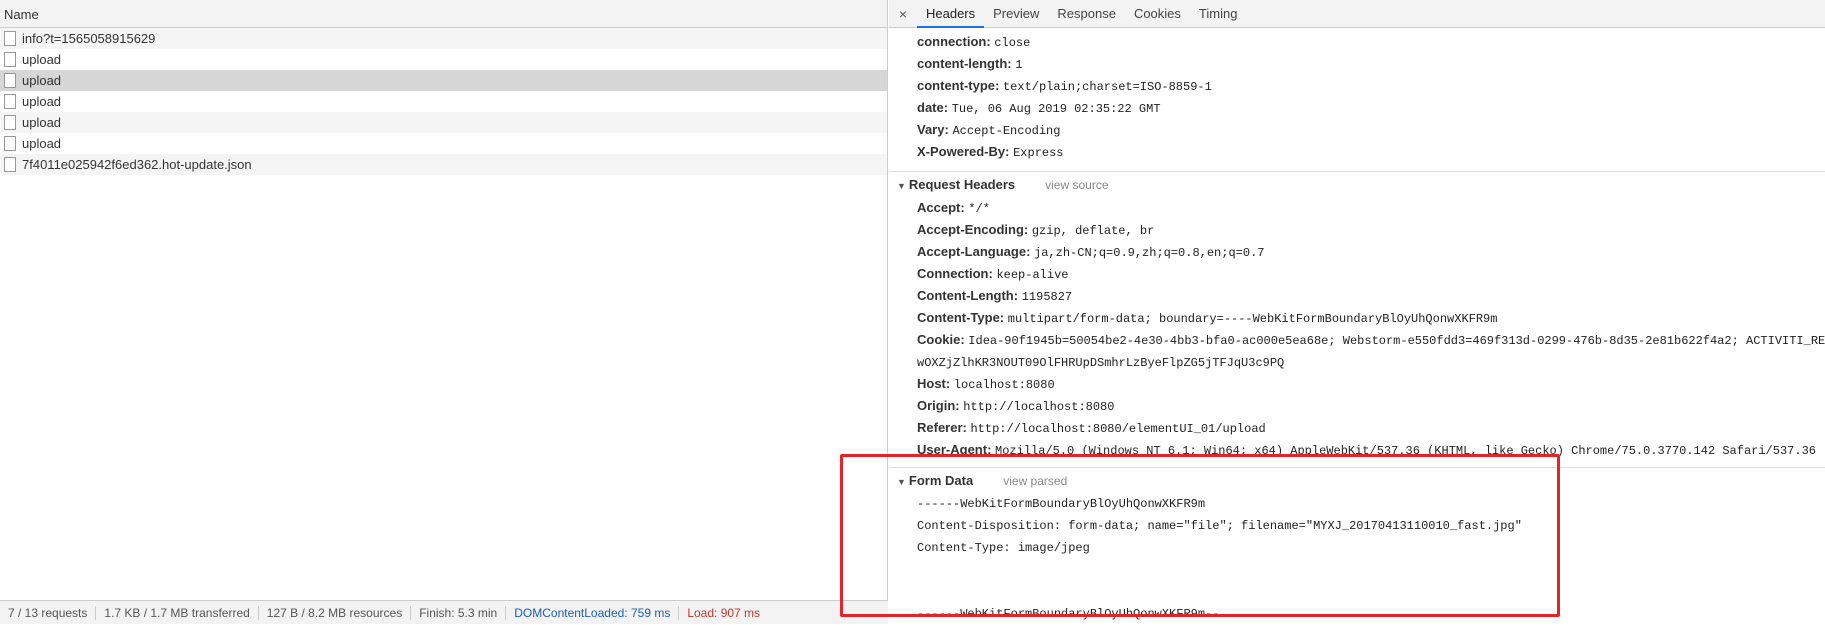 Image resolution: width=1825 pixels, height=625 pixels. Describe the element at coordinates (941, 339) in the screenshot. I see `header-name: Cookie:` at that location.